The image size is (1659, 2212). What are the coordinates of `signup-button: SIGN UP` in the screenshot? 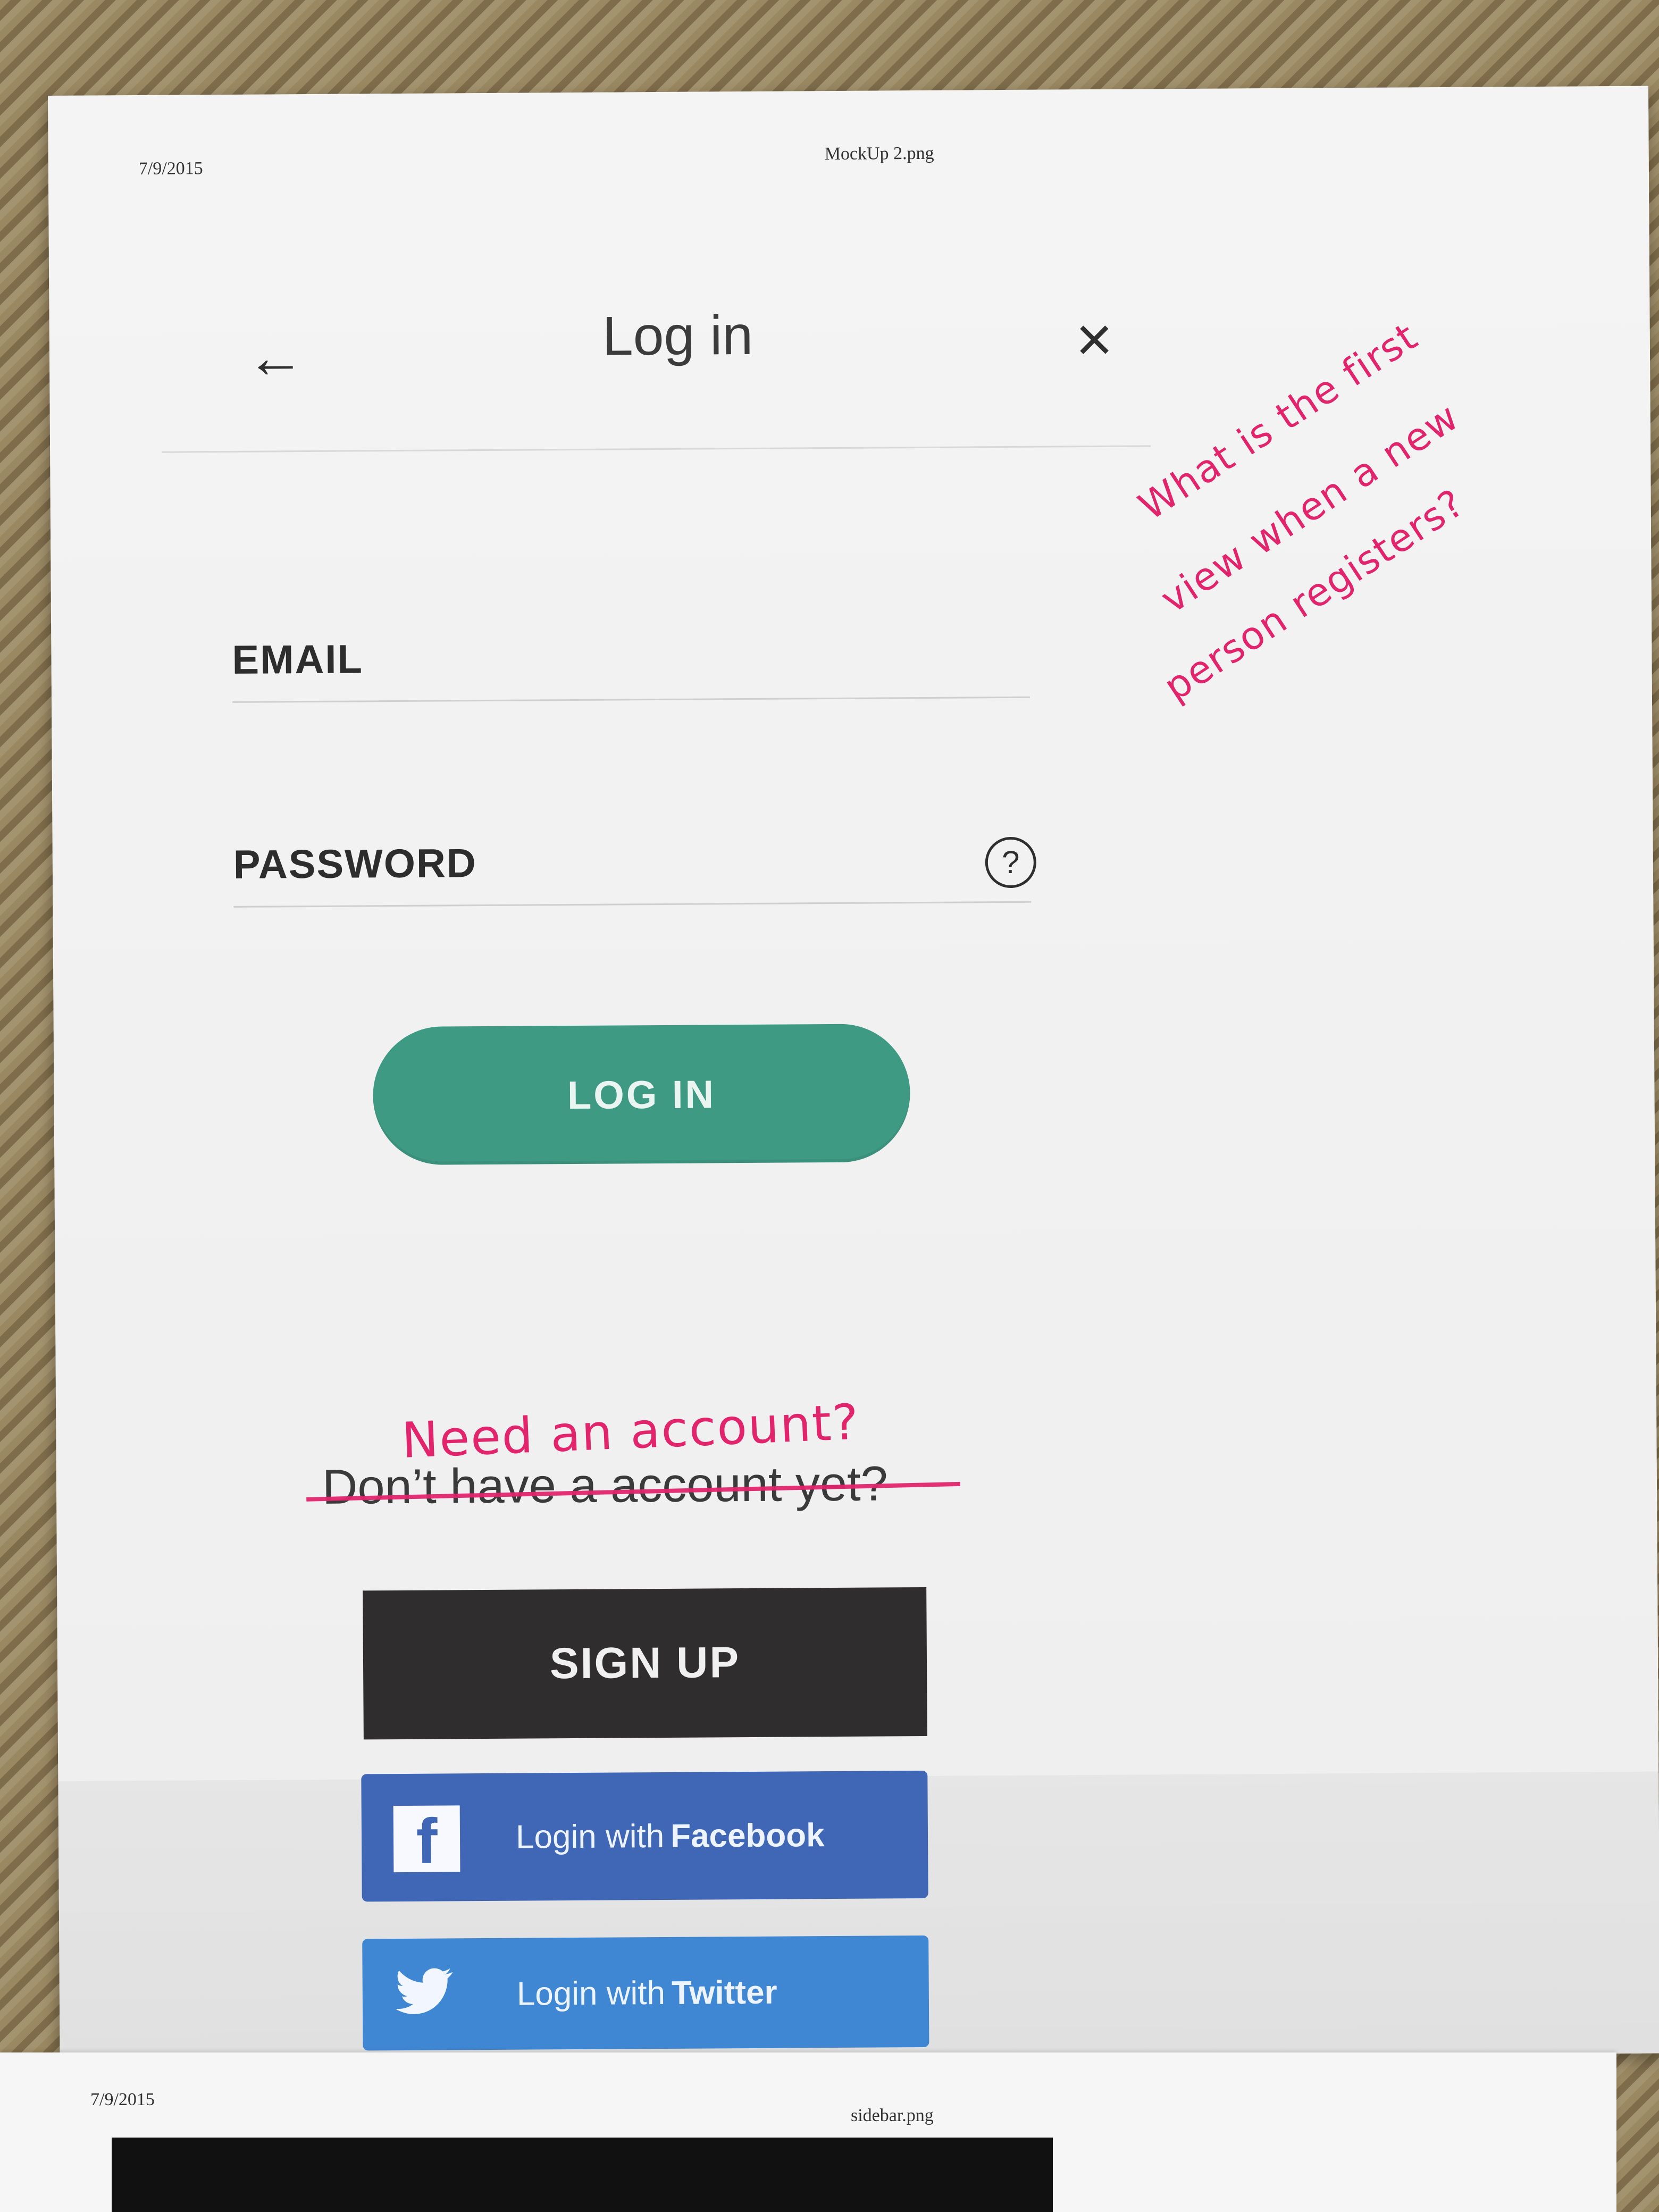 It's located at (645, 1663).